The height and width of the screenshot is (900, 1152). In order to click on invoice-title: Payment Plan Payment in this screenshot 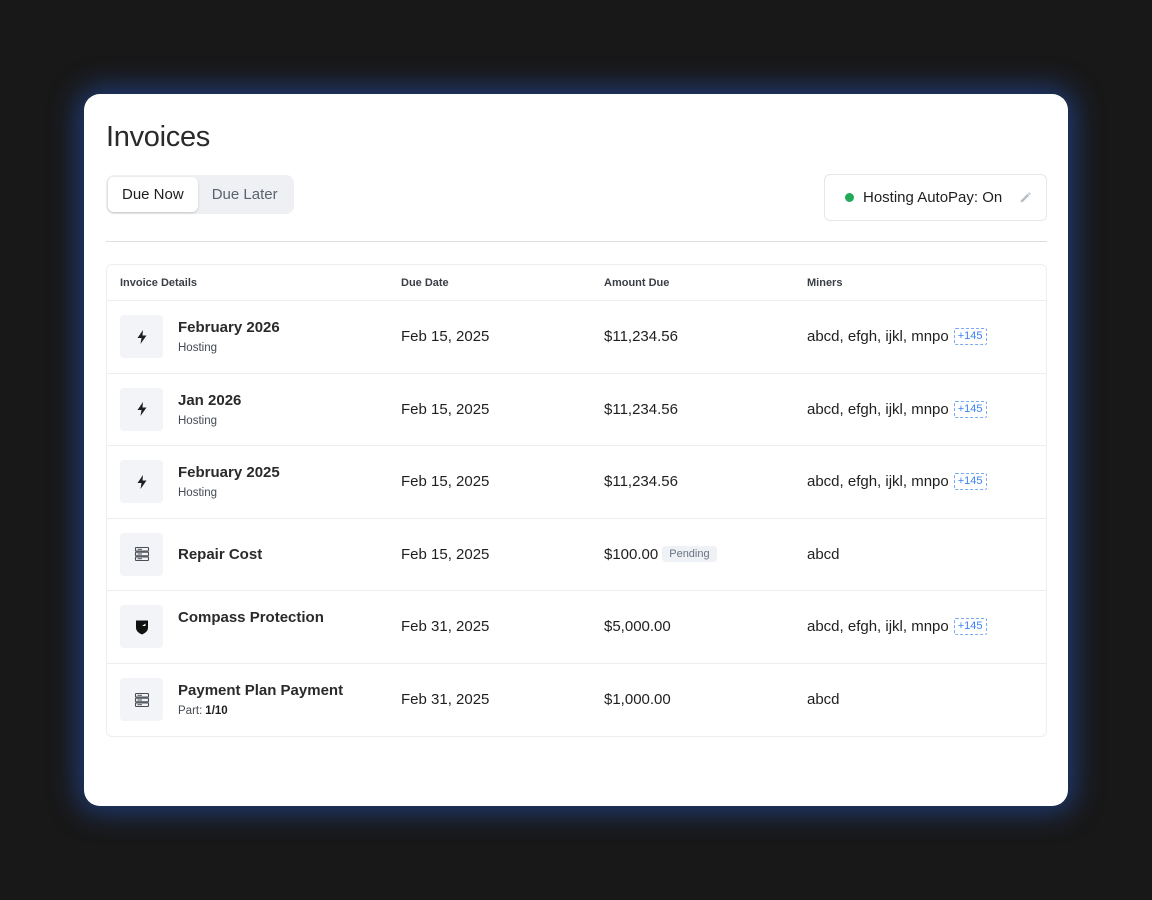, I will do `click(261, 691)`.